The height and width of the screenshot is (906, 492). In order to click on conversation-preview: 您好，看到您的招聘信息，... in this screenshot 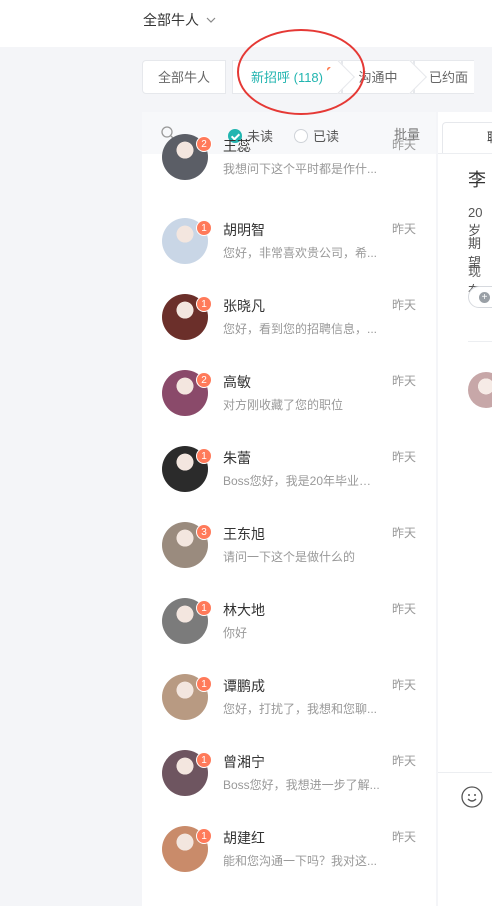, I will do `click(300, 329)`.